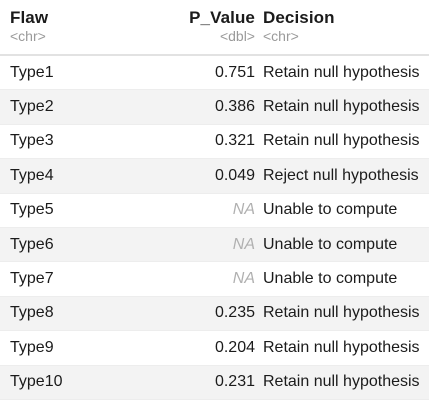 The height and width of the screenshot is (409, 429). I want to click on column-header-p-value: P_Value, so click(215, 14).